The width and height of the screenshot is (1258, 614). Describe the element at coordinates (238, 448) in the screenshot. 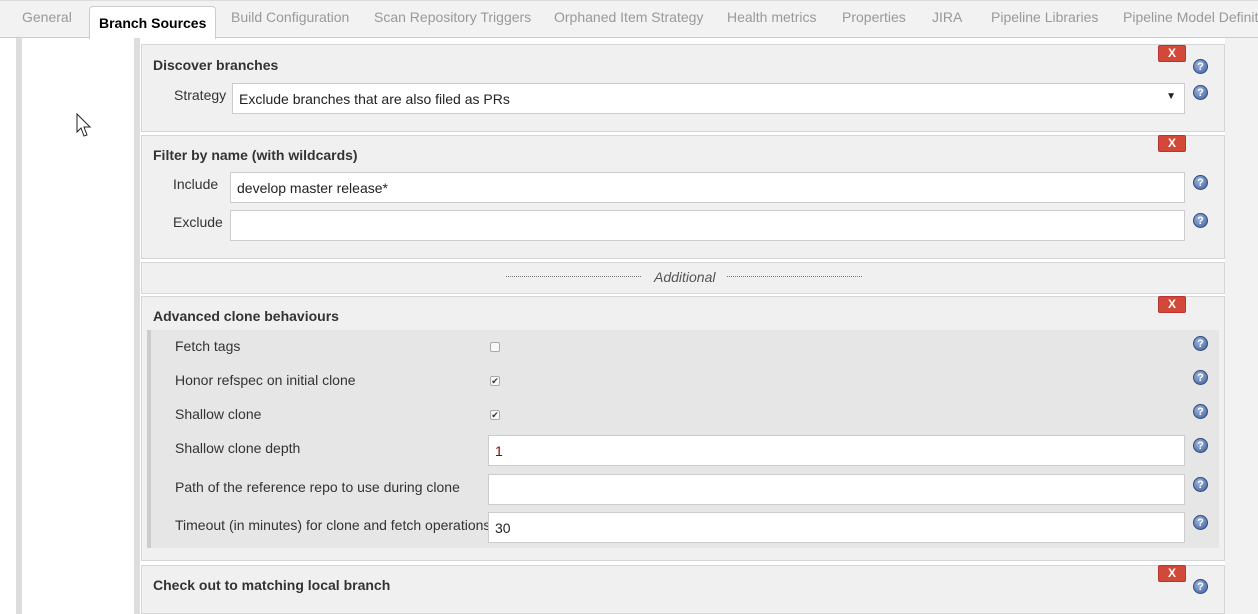

I see `shallow-depth-label: Shallow clone depth` at that location.